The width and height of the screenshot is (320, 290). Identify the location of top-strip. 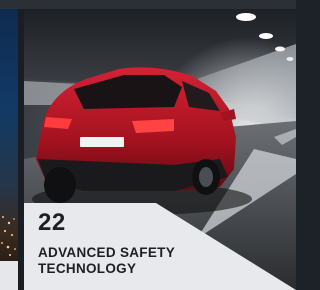
(148, 4).